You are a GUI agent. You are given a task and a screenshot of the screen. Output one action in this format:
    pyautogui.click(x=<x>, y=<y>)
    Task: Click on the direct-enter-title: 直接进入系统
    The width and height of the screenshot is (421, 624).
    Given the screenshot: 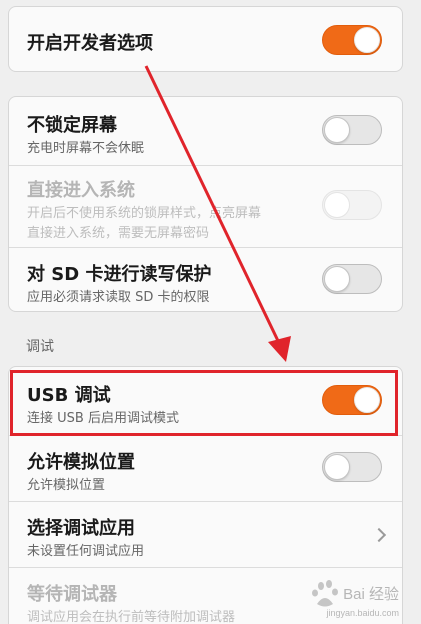 What is the action you would take?
    pyautogui.click(x=81, y=190)
    